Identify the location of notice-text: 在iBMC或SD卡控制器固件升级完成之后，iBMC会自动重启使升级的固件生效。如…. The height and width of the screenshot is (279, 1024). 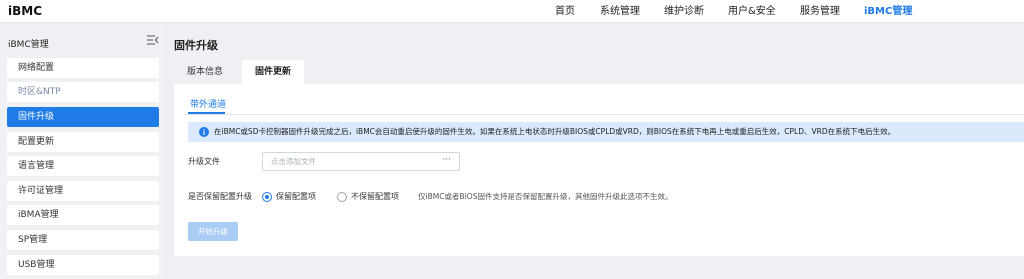
(555, 131).